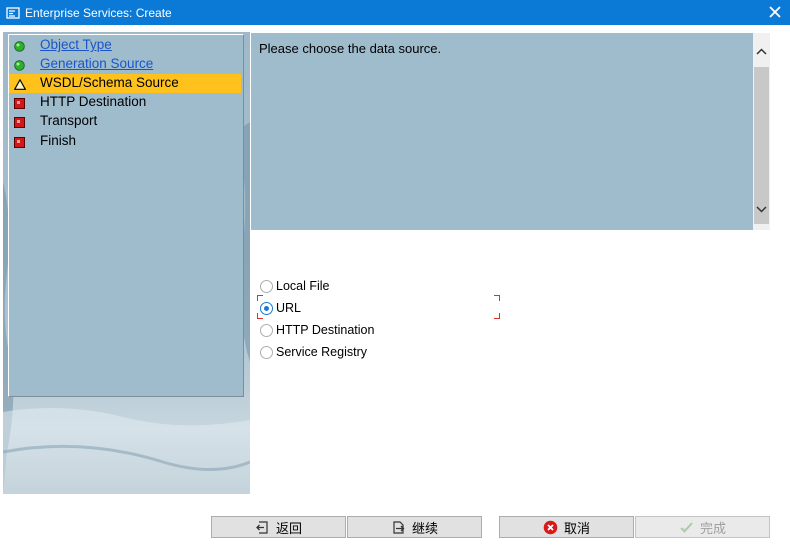  I want to click on step-label: Object Type, so click(76, 44).